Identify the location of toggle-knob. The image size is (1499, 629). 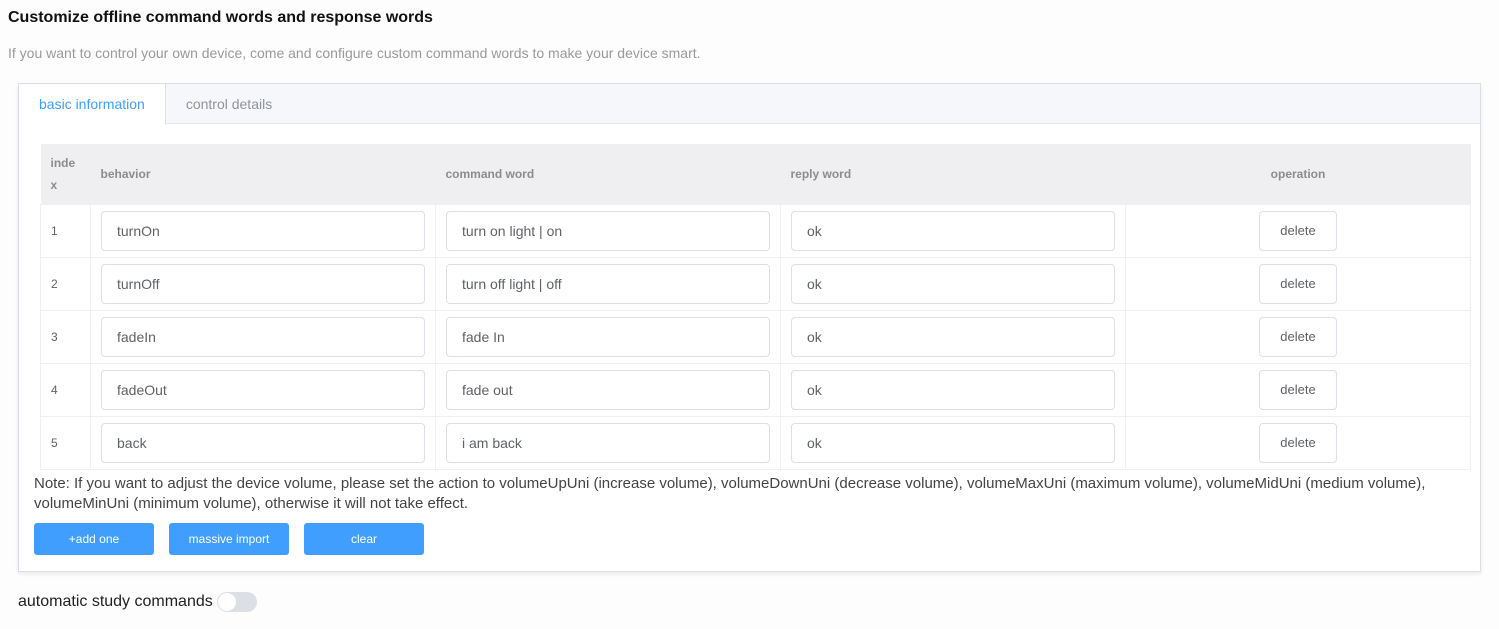
(226, 602).